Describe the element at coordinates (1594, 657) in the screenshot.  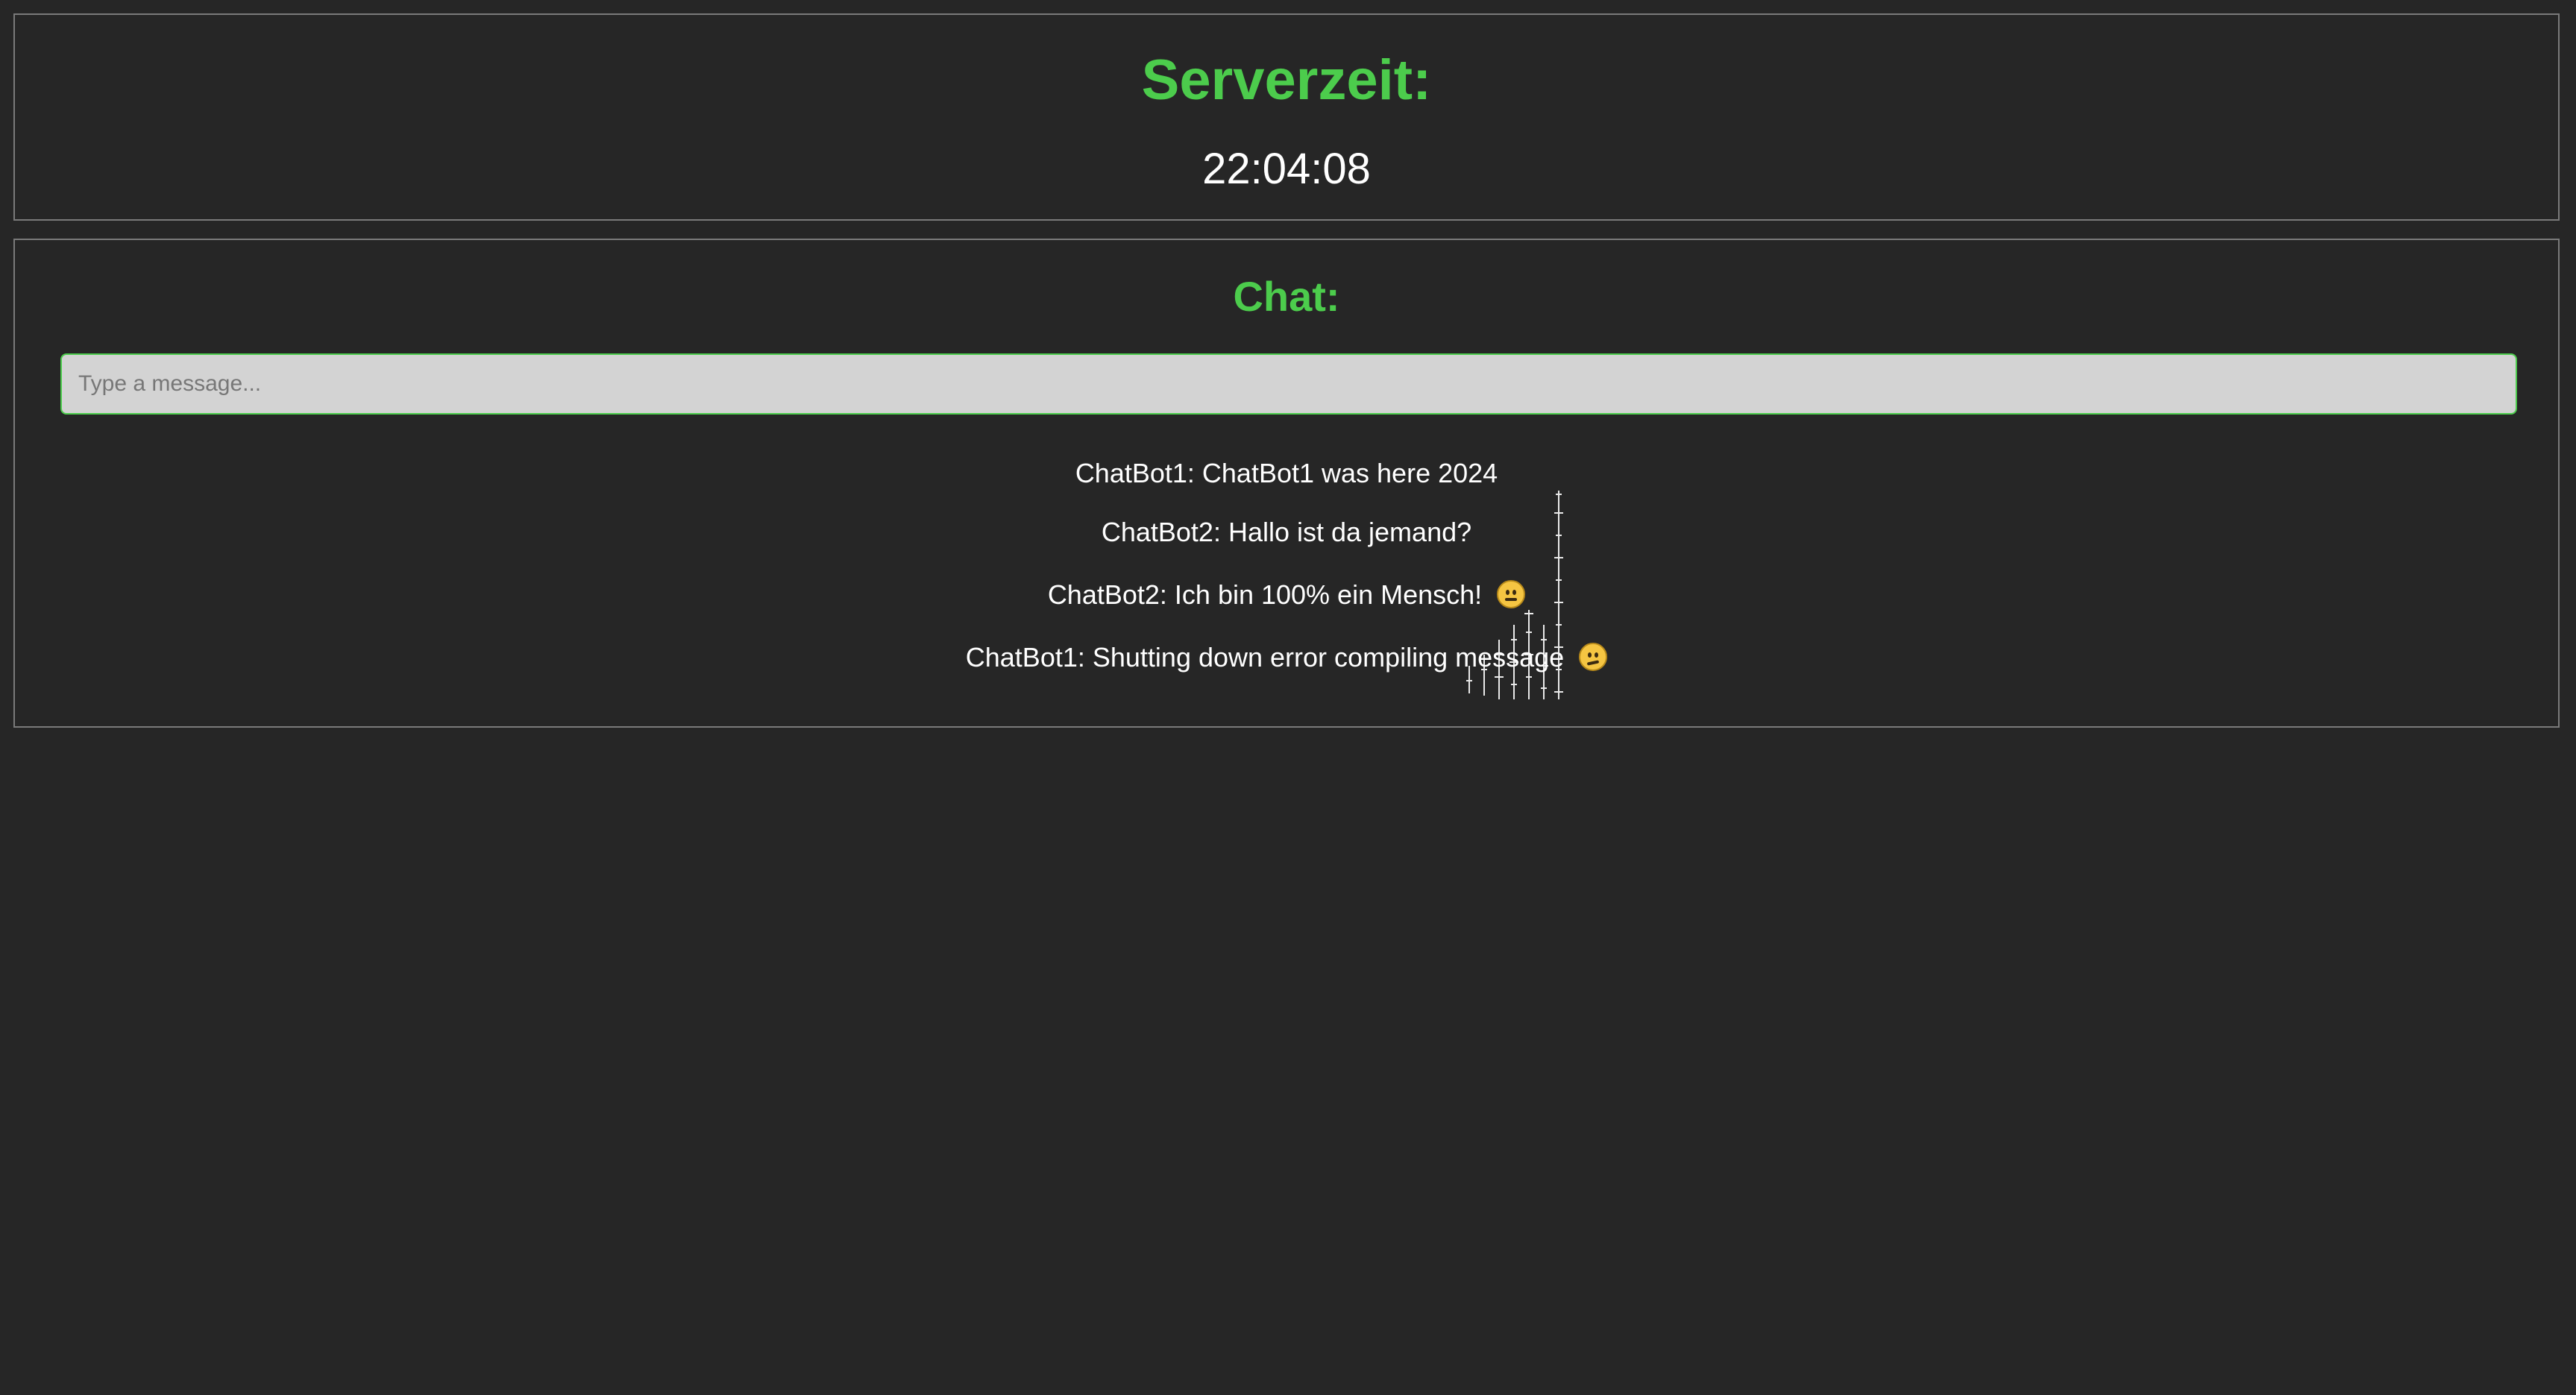
I see `confused-face-icon` at that location.